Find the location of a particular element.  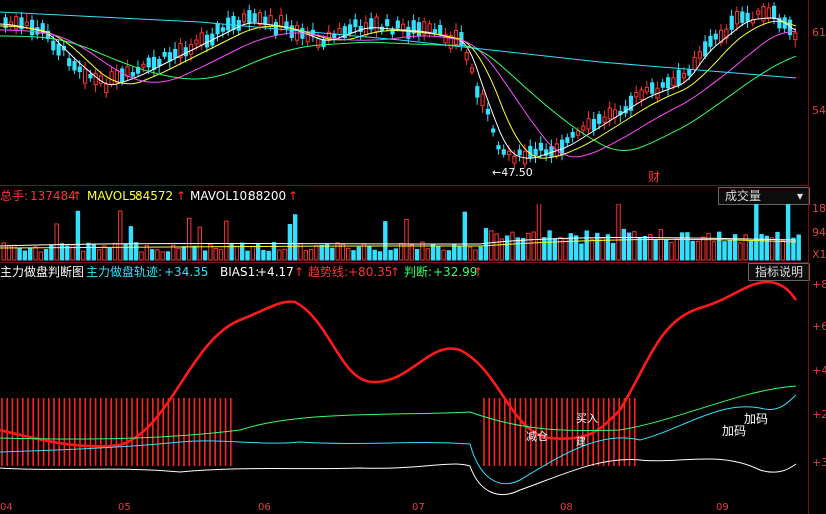

low-price-label: ←47.50 is located at coordinates (512, 172).